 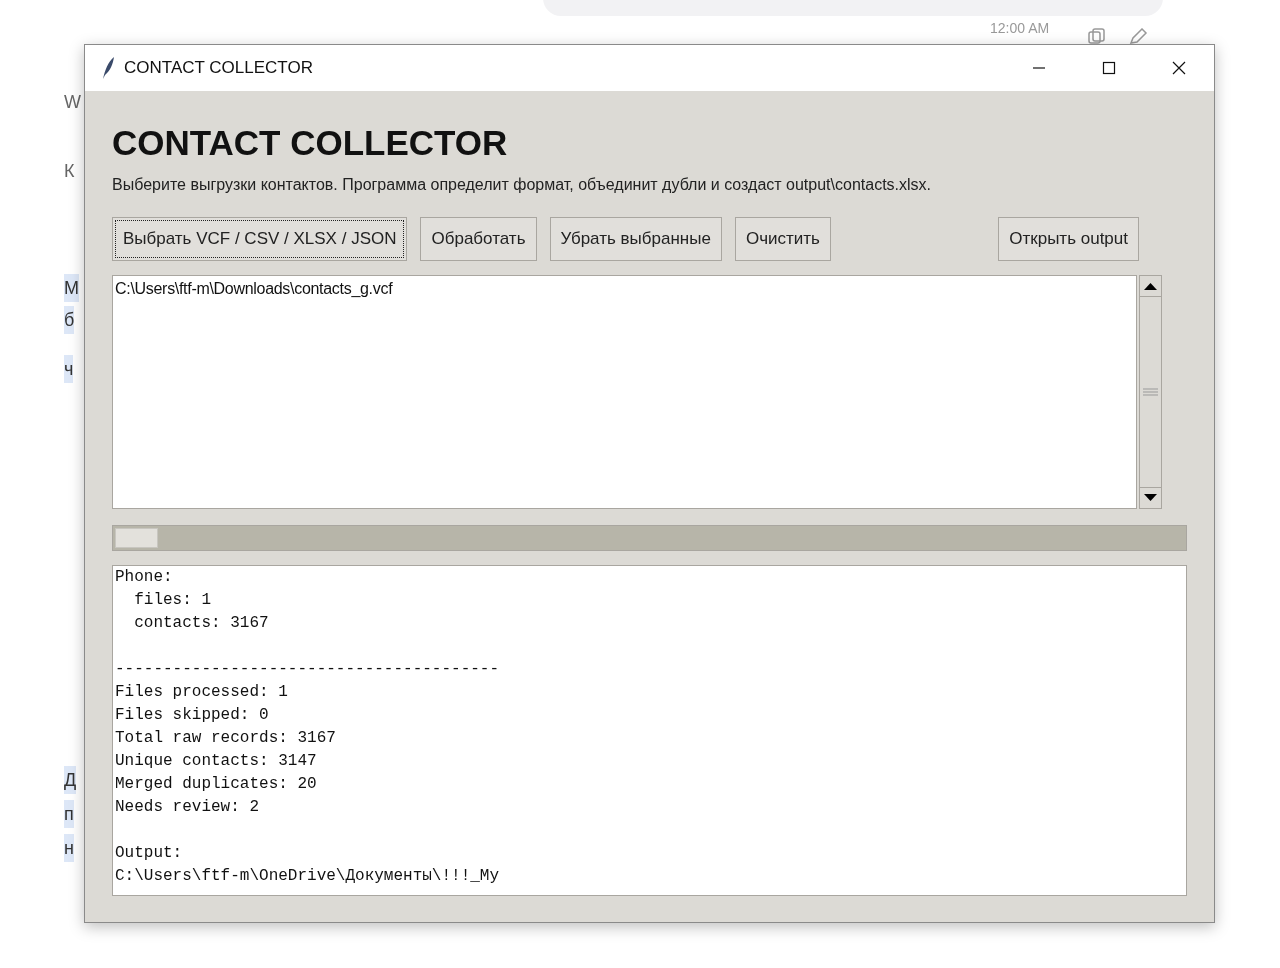 I want to click on log-line: Merged duplicates: 20, so click(x=216, y=784).